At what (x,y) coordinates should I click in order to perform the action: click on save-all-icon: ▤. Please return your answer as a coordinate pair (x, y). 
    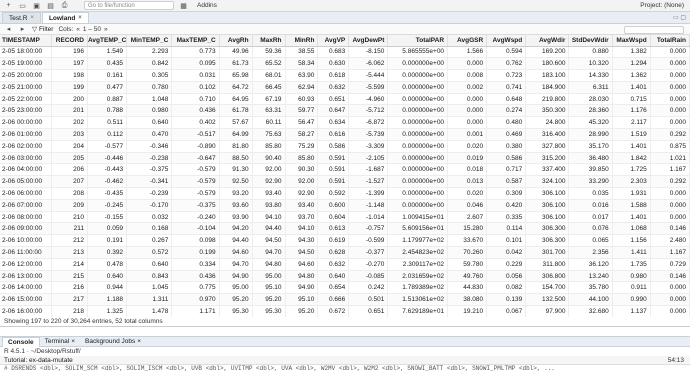
    Looking at the image, I should click on (50, 5).